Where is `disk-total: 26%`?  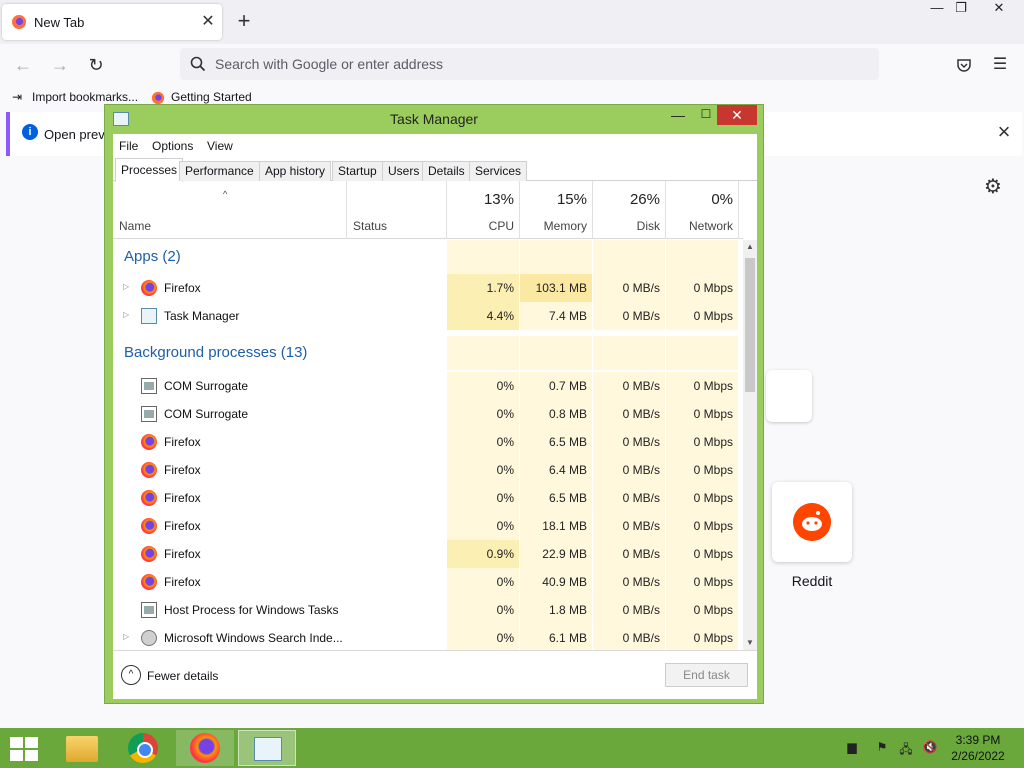
disk-total: 26% is located at coordinates (626, 199).